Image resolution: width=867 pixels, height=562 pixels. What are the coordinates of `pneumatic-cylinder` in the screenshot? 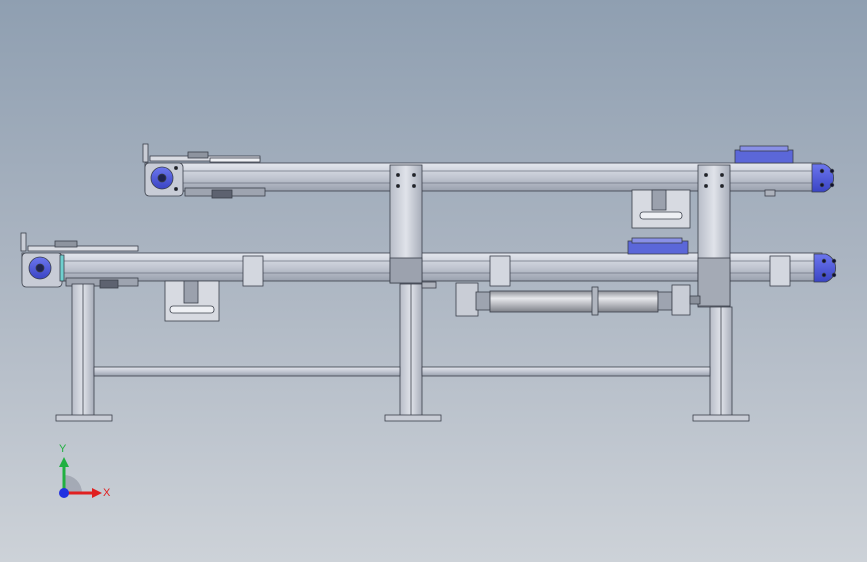 It's located at (578, 299).